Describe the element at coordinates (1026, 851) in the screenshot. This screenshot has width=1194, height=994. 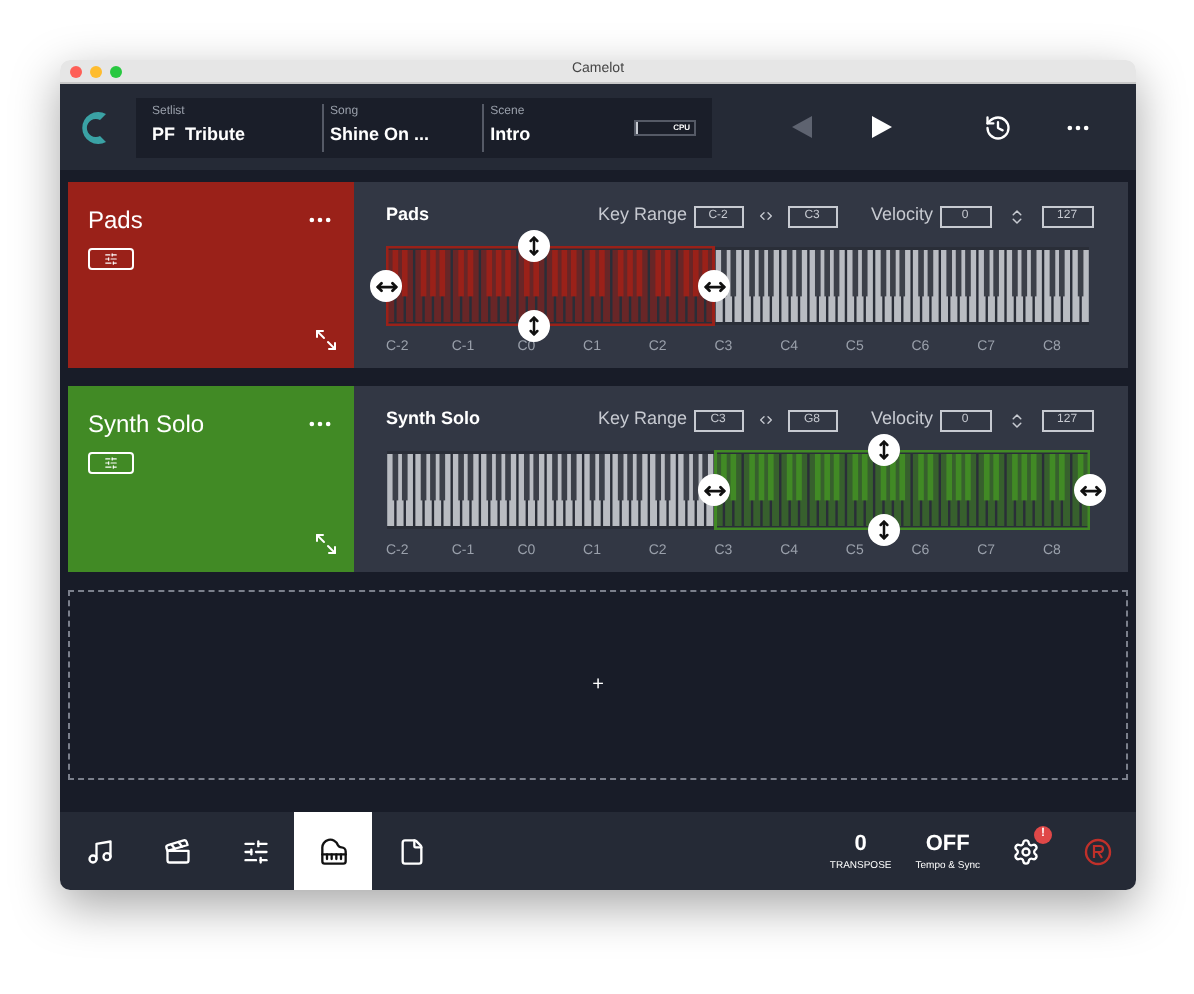
I see `settings-icon` at that location.